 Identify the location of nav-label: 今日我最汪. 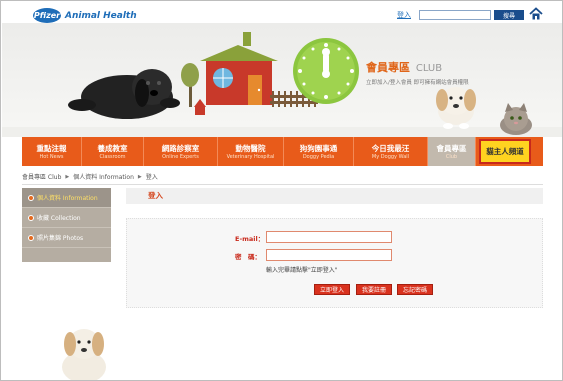
(390, 148).